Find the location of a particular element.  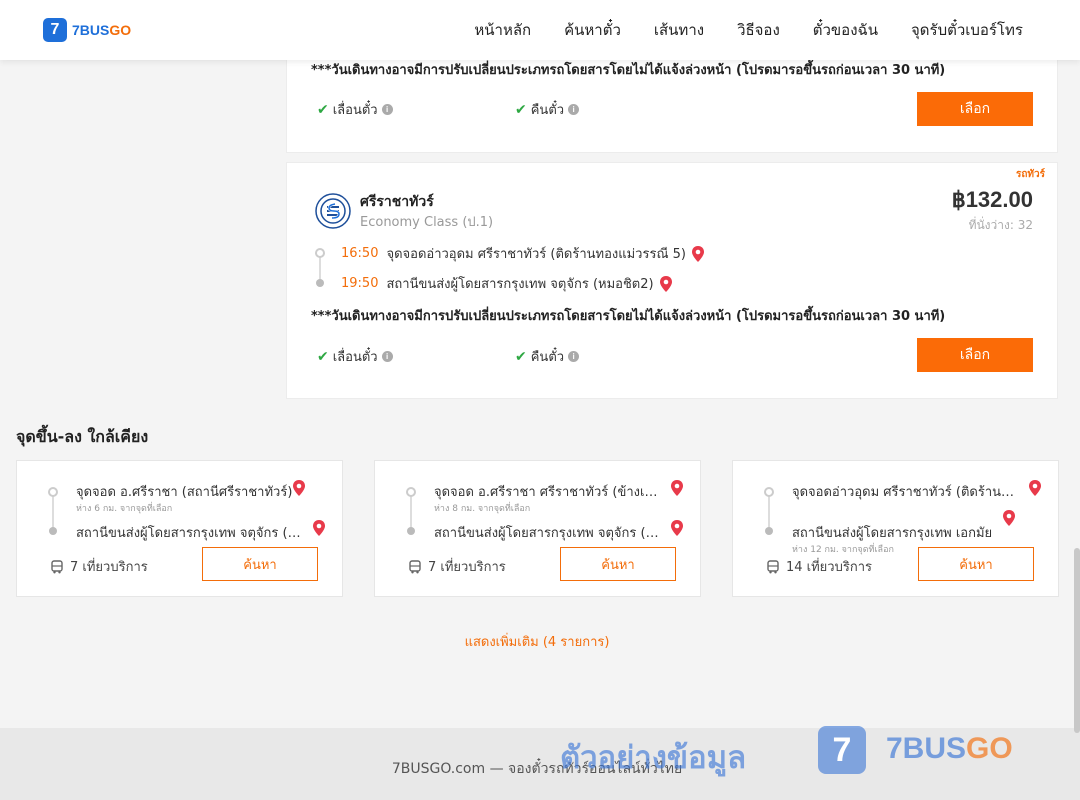

ticket-price: ฿132.00 is located at coordinates (992, 199).